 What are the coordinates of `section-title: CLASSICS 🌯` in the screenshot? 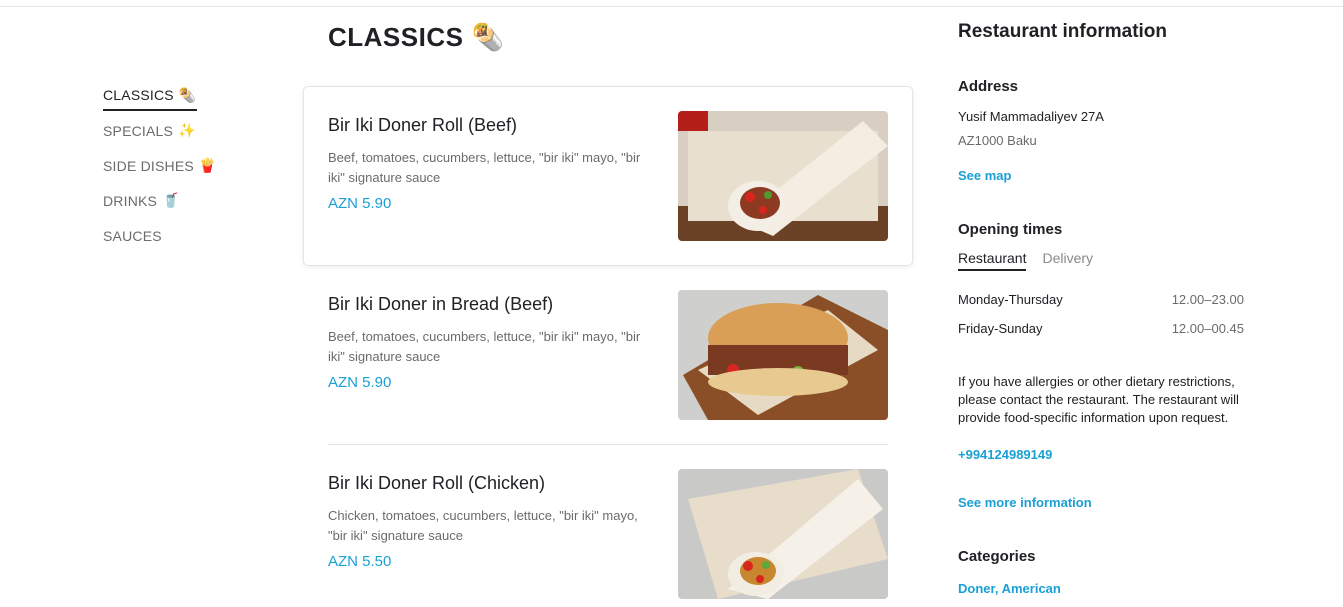 It's located at (416, 37).